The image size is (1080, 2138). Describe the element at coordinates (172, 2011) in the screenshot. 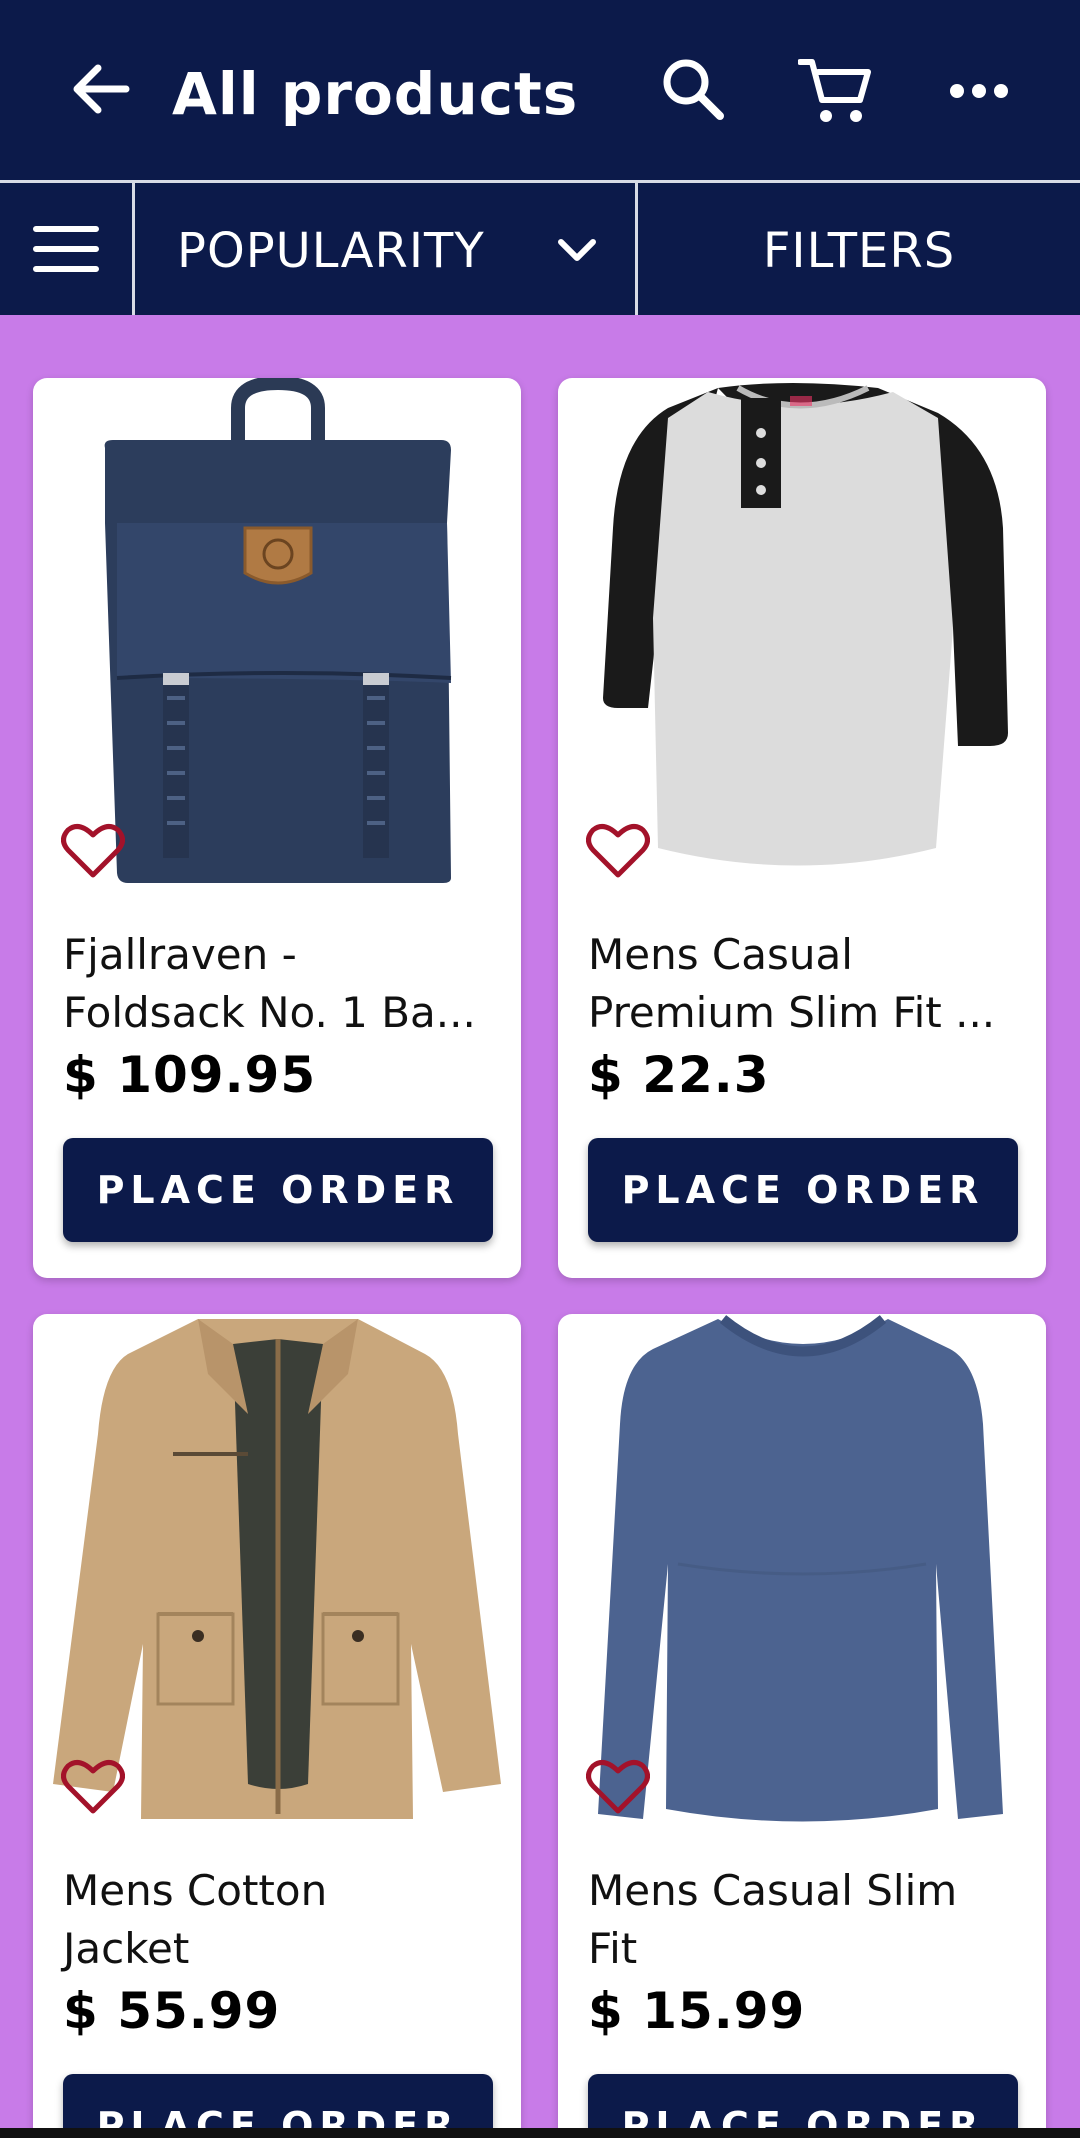

I see `product-price: $ 55.99` at that location.